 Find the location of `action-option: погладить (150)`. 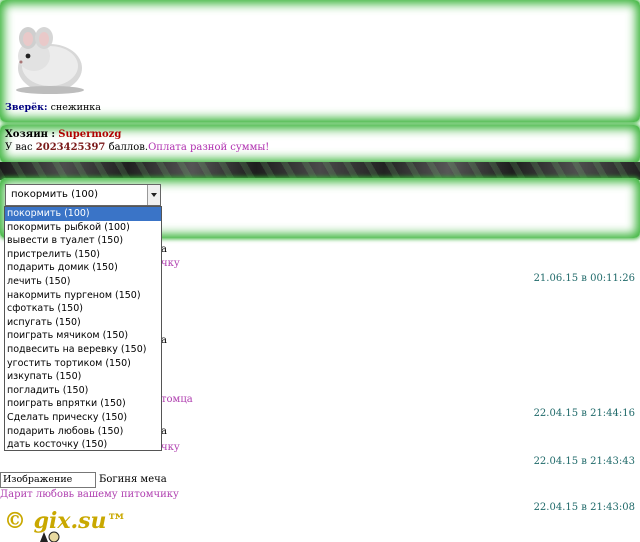

action-option: погладить (150) is located at coordinates (83, 391).